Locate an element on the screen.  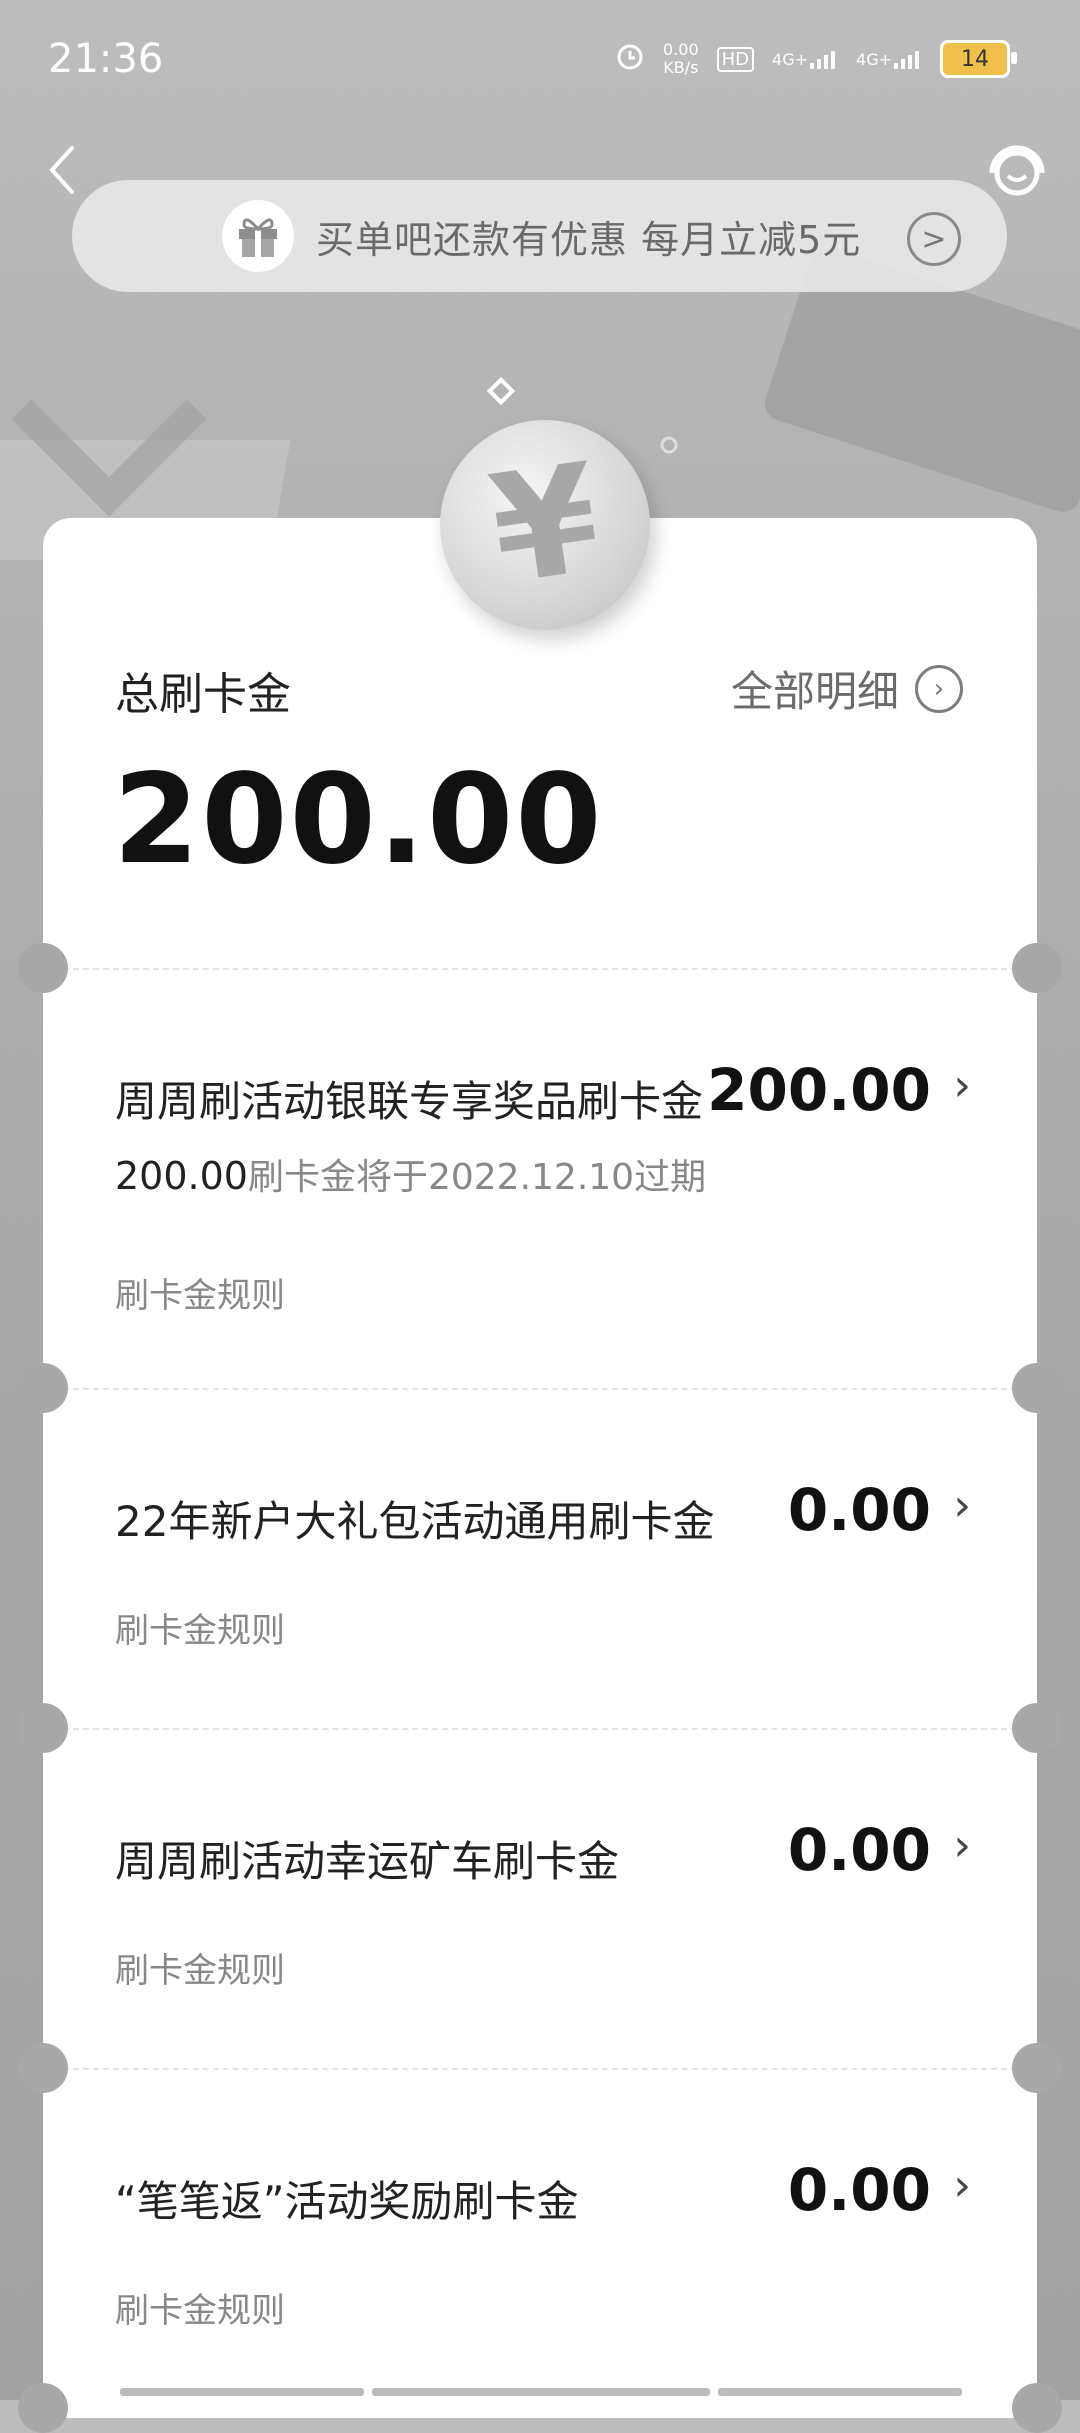
battery-level: 14 is located at coordinates (975, 59).